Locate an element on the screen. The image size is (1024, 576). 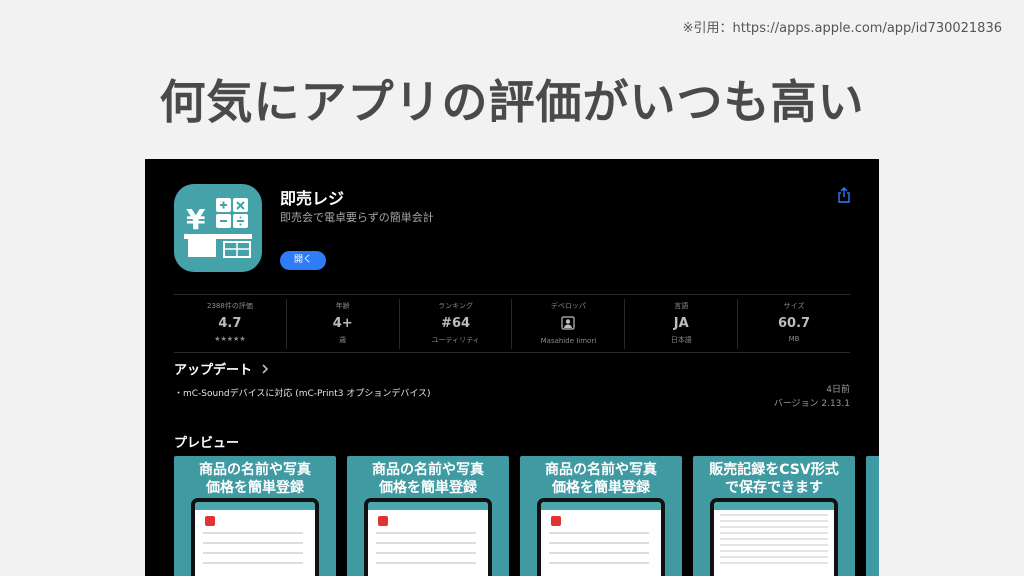
open-button: 開く is located at coordinates (303, 260).